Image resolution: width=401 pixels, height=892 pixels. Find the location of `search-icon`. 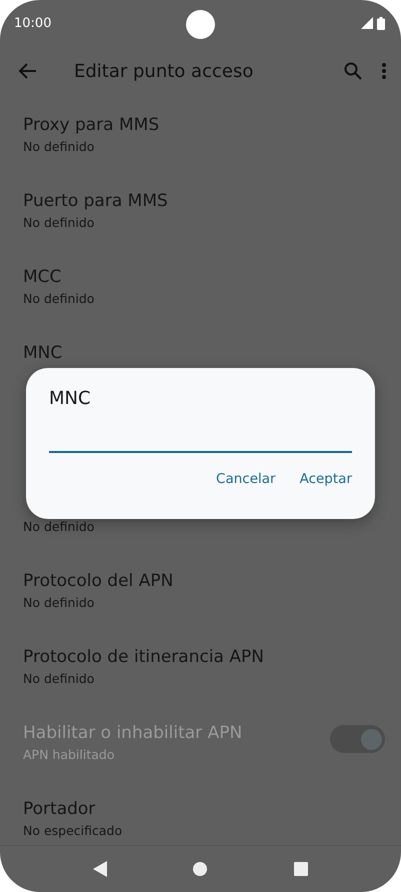

search-icon is located at coordinates (353, 71).